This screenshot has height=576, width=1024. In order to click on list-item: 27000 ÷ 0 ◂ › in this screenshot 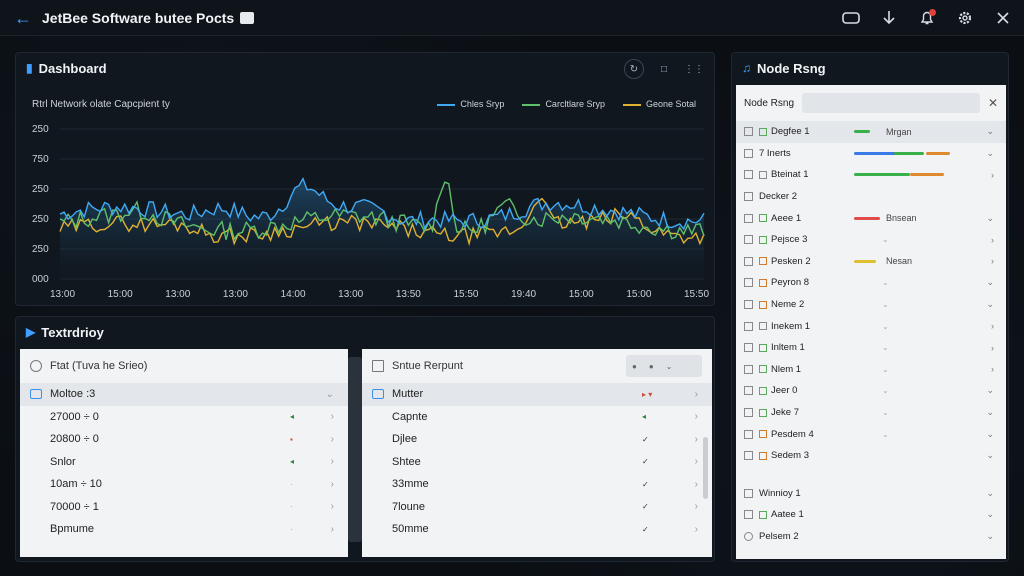, I will do `click(184, 417)`.